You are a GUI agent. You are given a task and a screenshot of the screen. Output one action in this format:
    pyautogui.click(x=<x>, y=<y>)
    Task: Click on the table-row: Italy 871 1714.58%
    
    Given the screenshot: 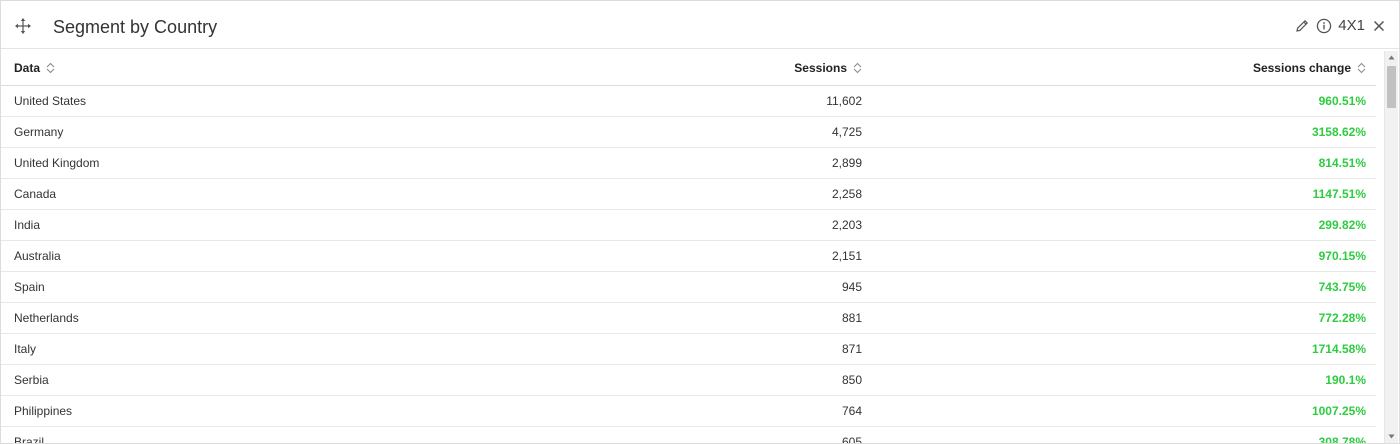 What is the action you would take?
    pyautogui.click(x=688, y=349)
    